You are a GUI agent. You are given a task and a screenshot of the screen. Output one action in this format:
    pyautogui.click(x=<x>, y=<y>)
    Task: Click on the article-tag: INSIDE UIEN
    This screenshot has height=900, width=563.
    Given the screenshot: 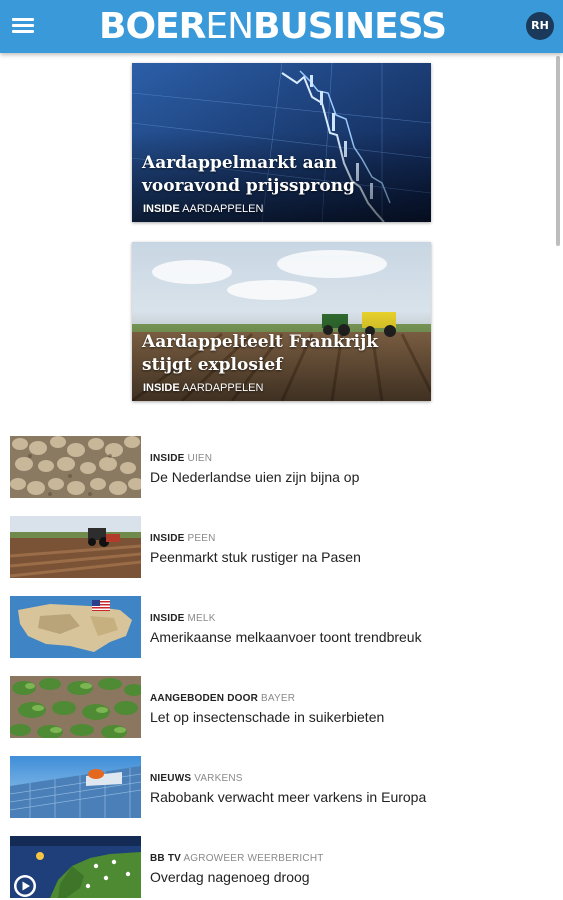 What is the action you would take?
    pyautogui.click(x=181, y=458)
    